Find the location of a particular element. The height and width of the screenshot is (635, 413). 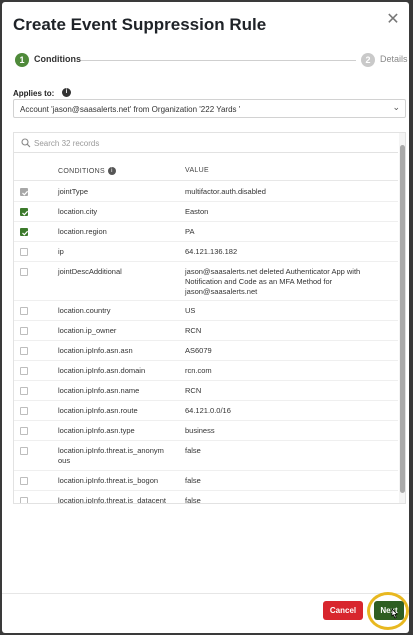

condition-cell: jointType is located at coordinates (73, 191).